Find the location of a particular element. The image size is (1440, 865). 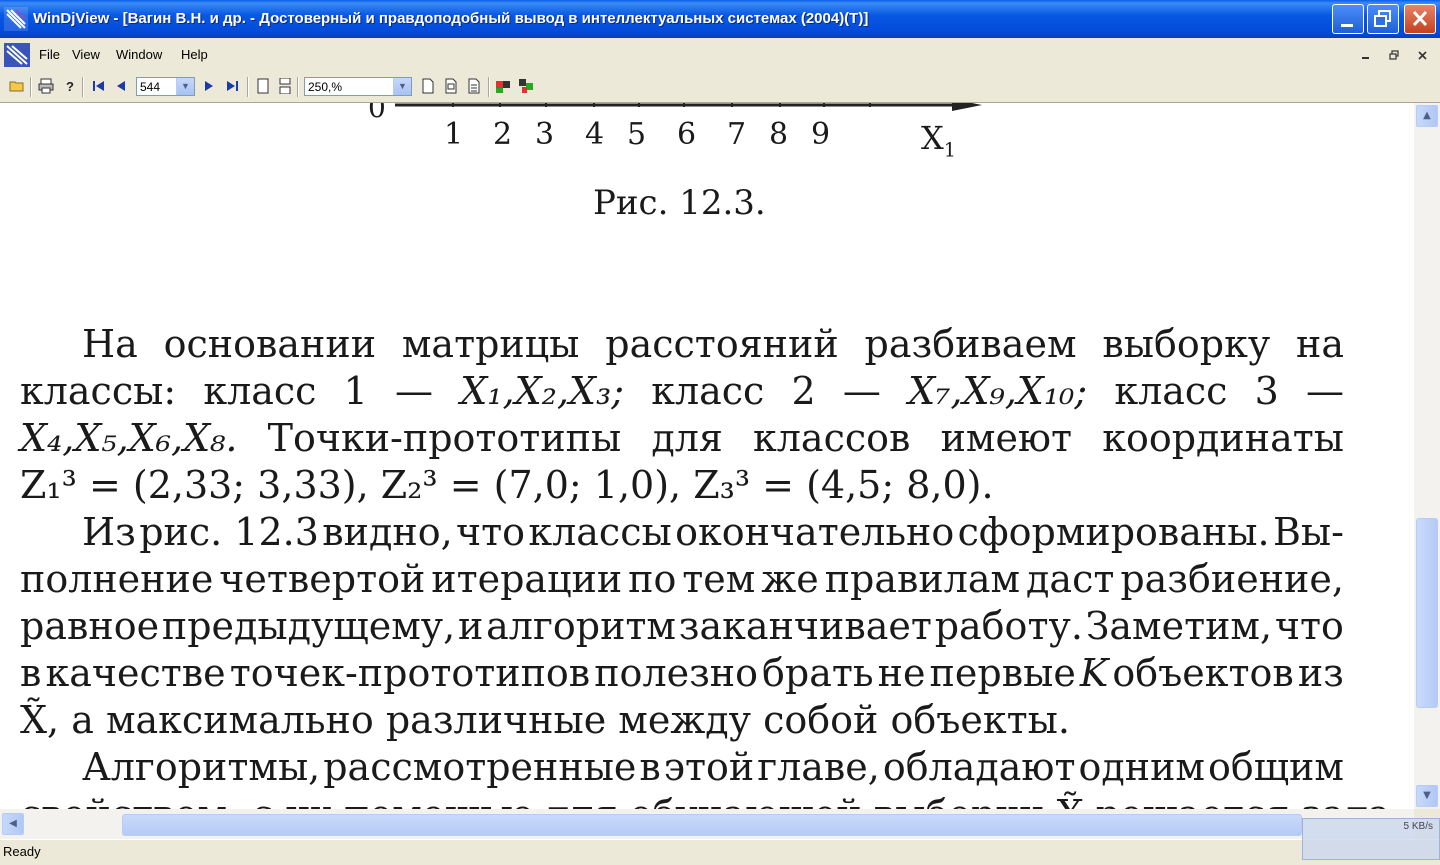

scroll-down-button: ▼ is located at coordinates (1427, 796).